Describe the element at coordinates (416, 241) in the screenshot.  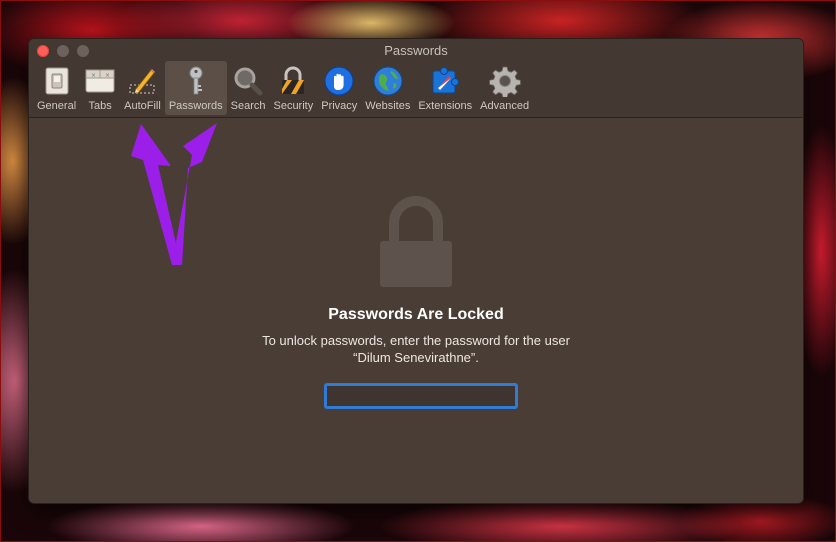
I see `large-lock-icon` at that location.